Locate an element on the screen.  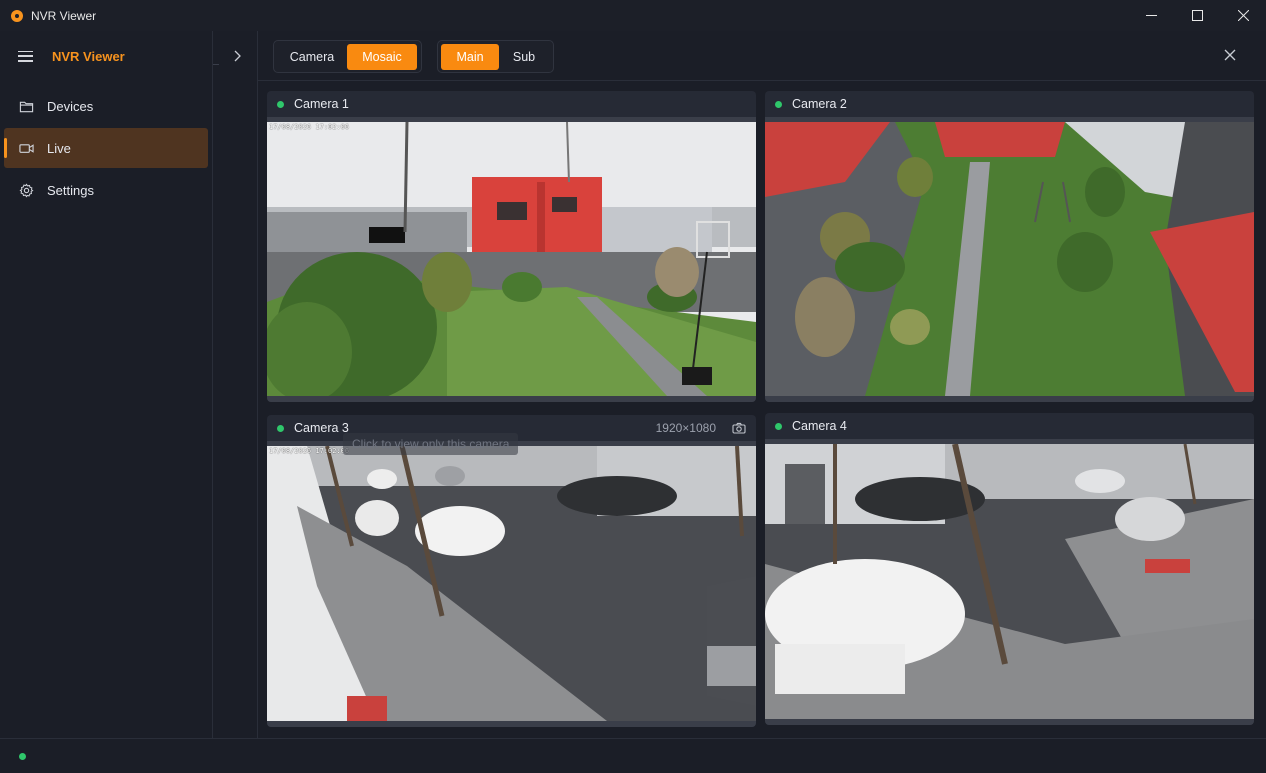
camera-3-image is located at coordinates (511, 583).